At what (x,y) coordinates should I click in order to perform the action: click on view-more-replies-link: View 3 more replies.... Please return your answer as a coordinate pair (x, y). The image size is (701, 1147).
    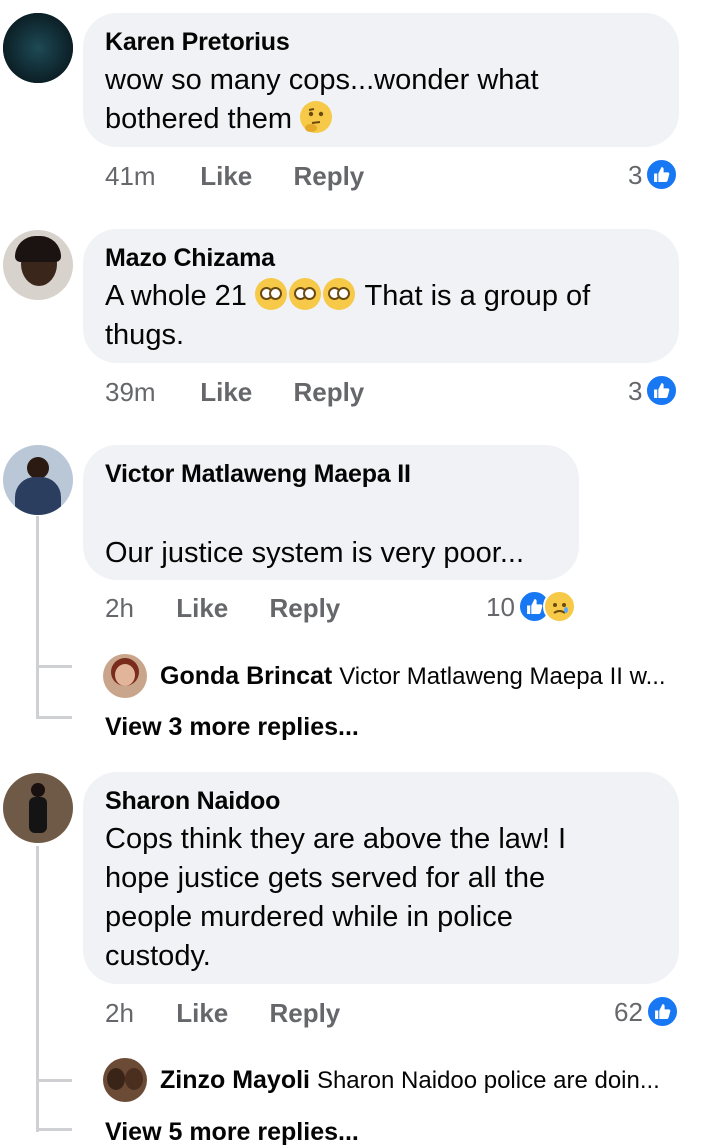
    Looking at the image, I should click on (232, 727).